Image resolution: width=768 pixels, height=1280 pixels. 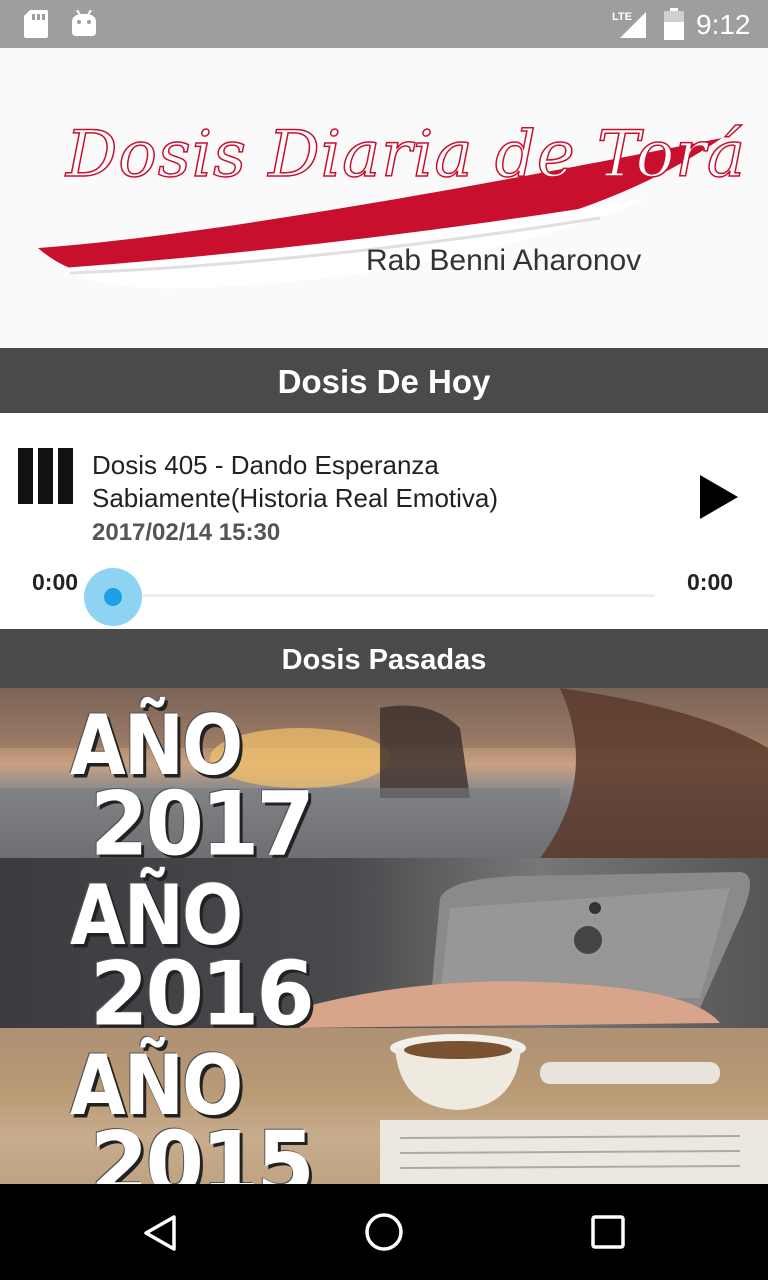 I want to click on back-icon, so click(x=160, y=1233).